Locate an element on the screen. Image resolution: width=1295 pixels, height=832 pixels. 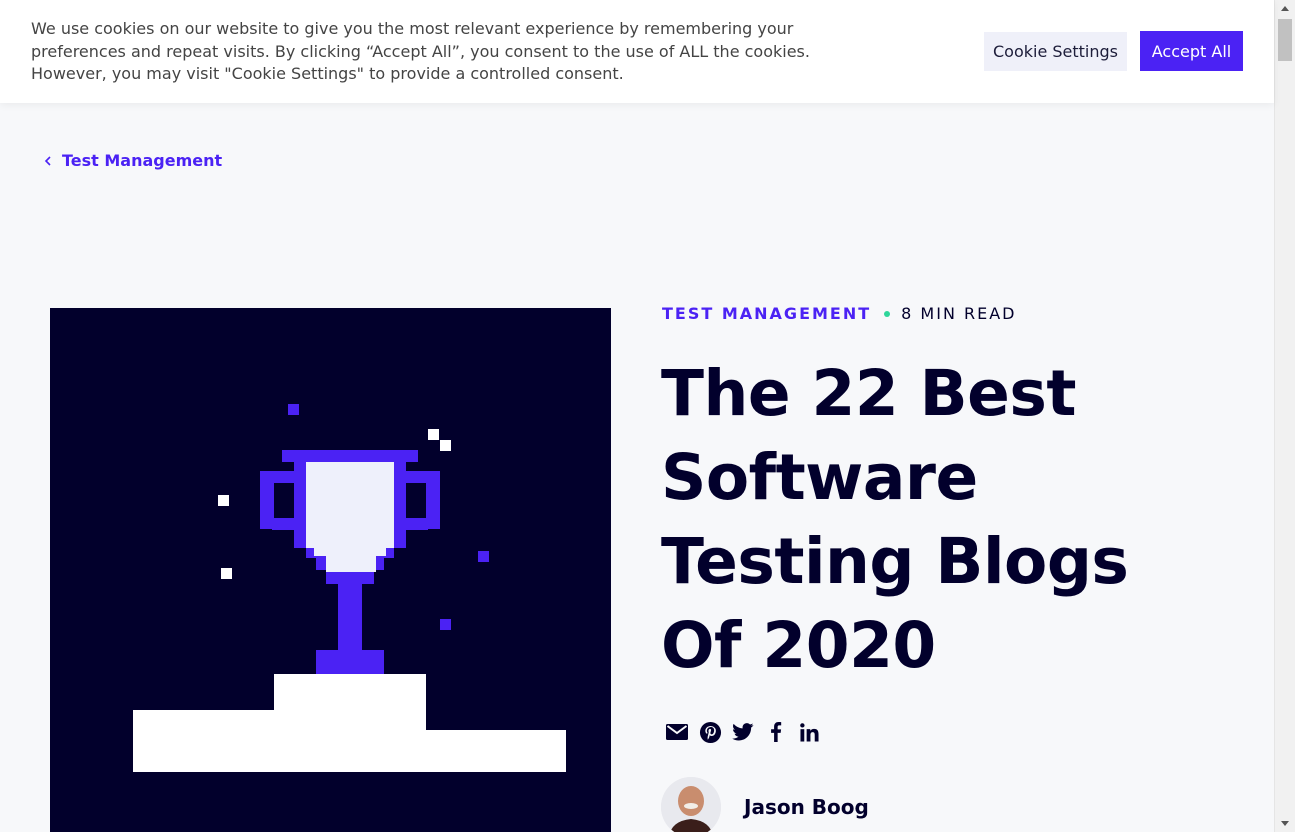
share-bar is located at coordinates (747, 732).